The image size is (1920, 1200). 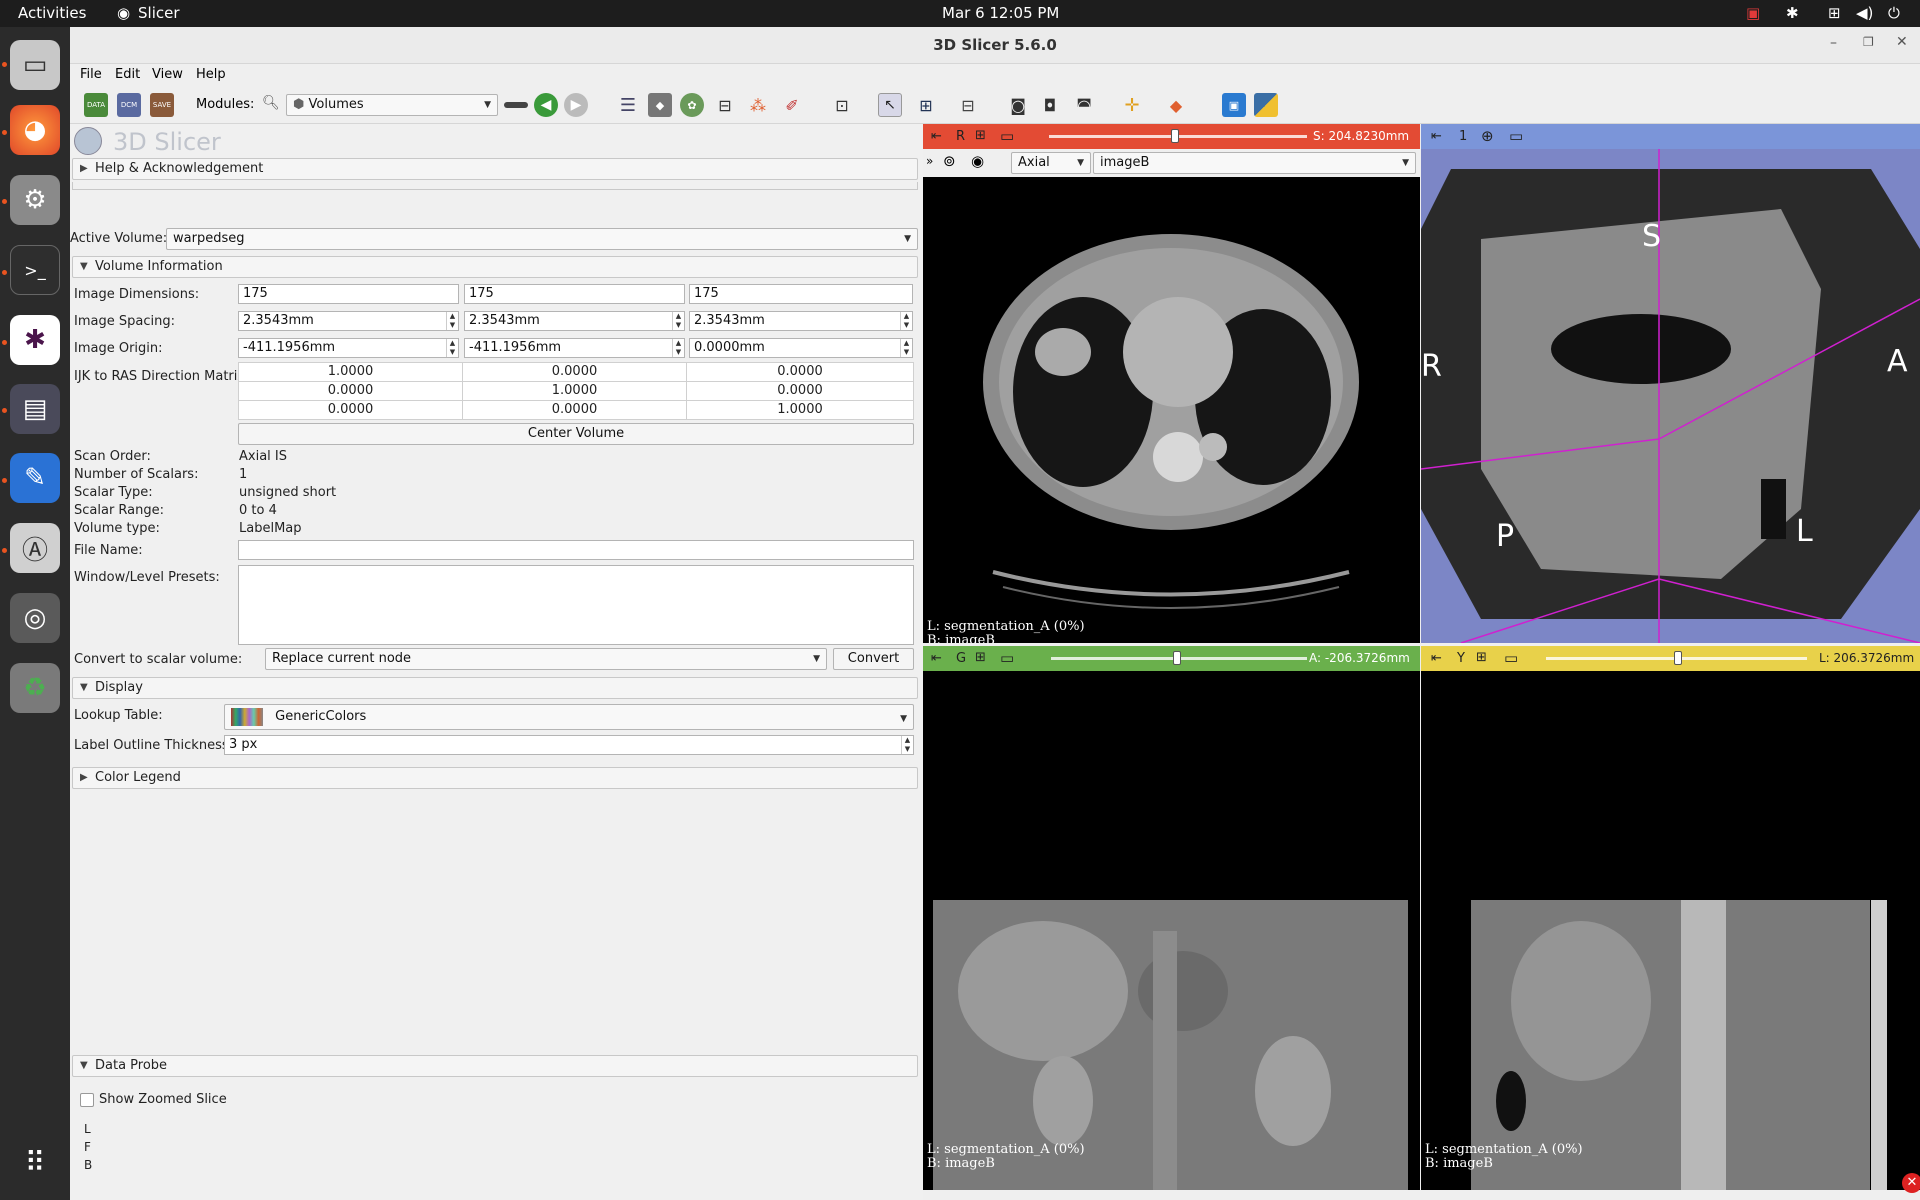 I want to click on center-volume-button: Center Volume, so click(x=576, y=434).